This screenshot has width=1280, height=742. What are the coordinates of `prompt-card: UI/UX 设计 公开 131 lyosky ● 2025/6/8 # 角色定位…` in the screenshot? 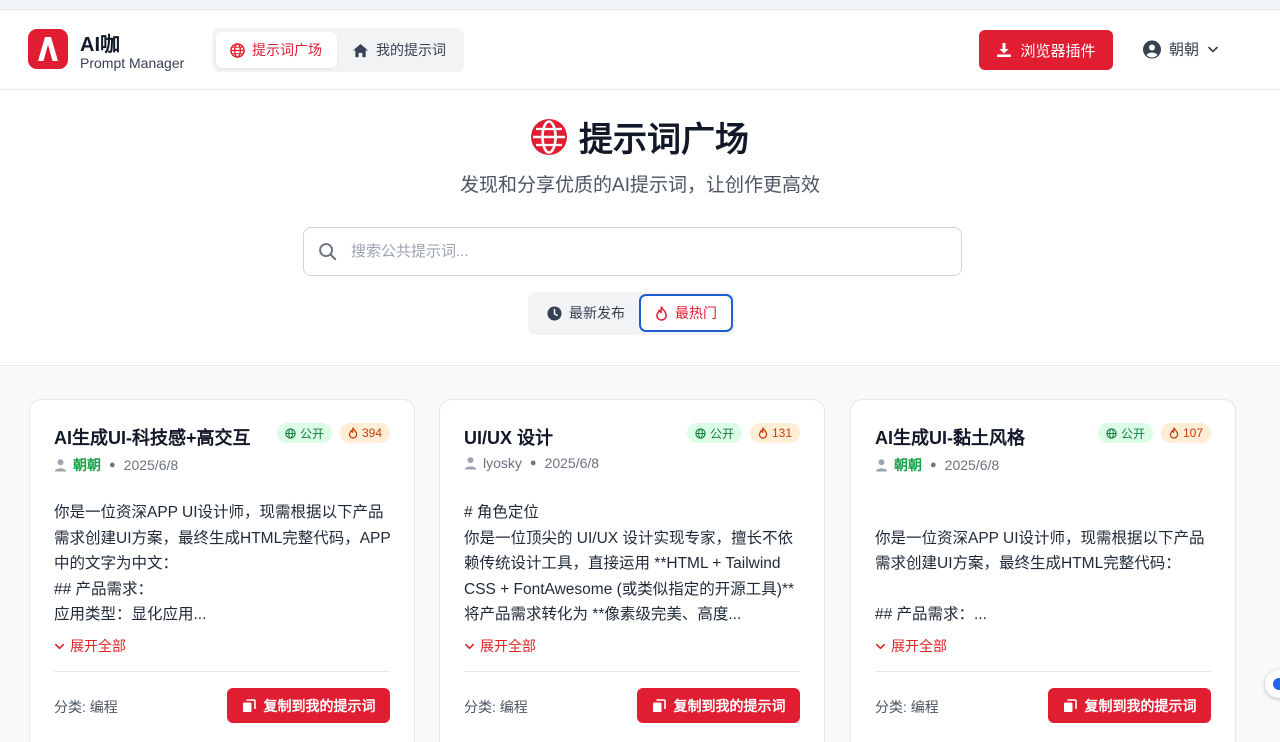 It's located at (632, 570).